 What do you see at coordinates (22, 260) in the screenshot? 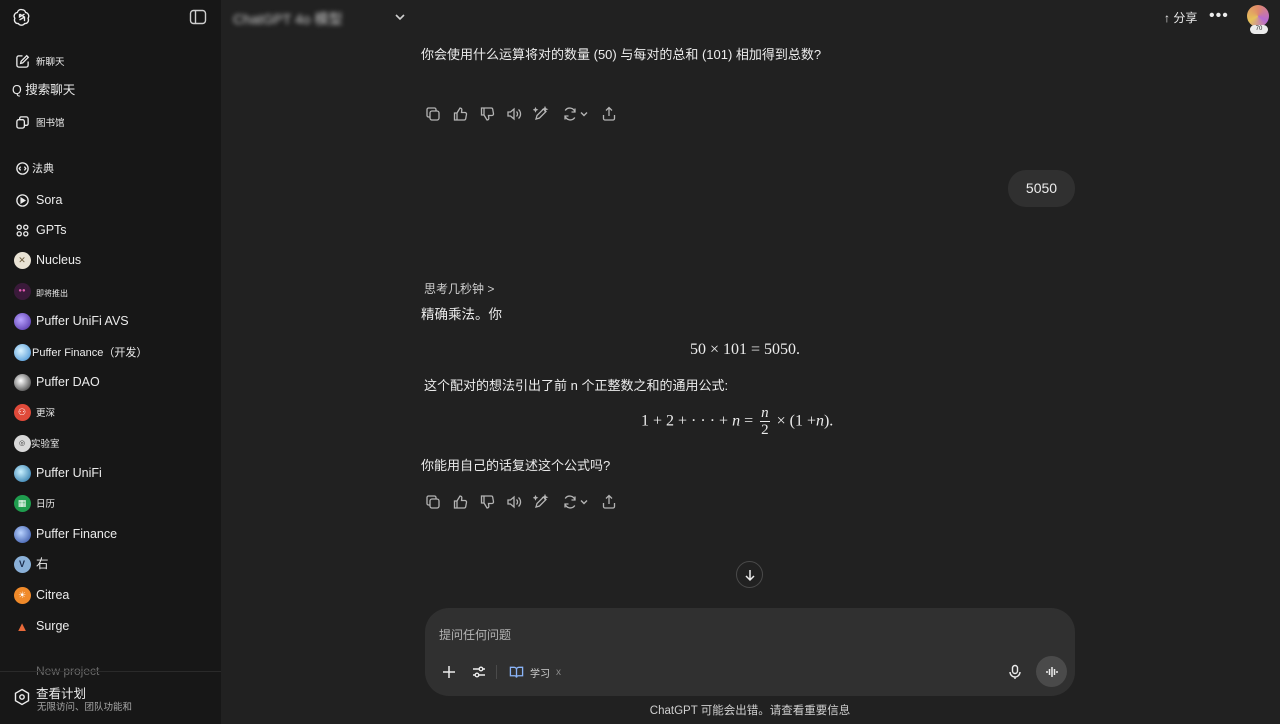
I see `nucleus-avatar-icon: ✕` at bounding box center [22, 260].